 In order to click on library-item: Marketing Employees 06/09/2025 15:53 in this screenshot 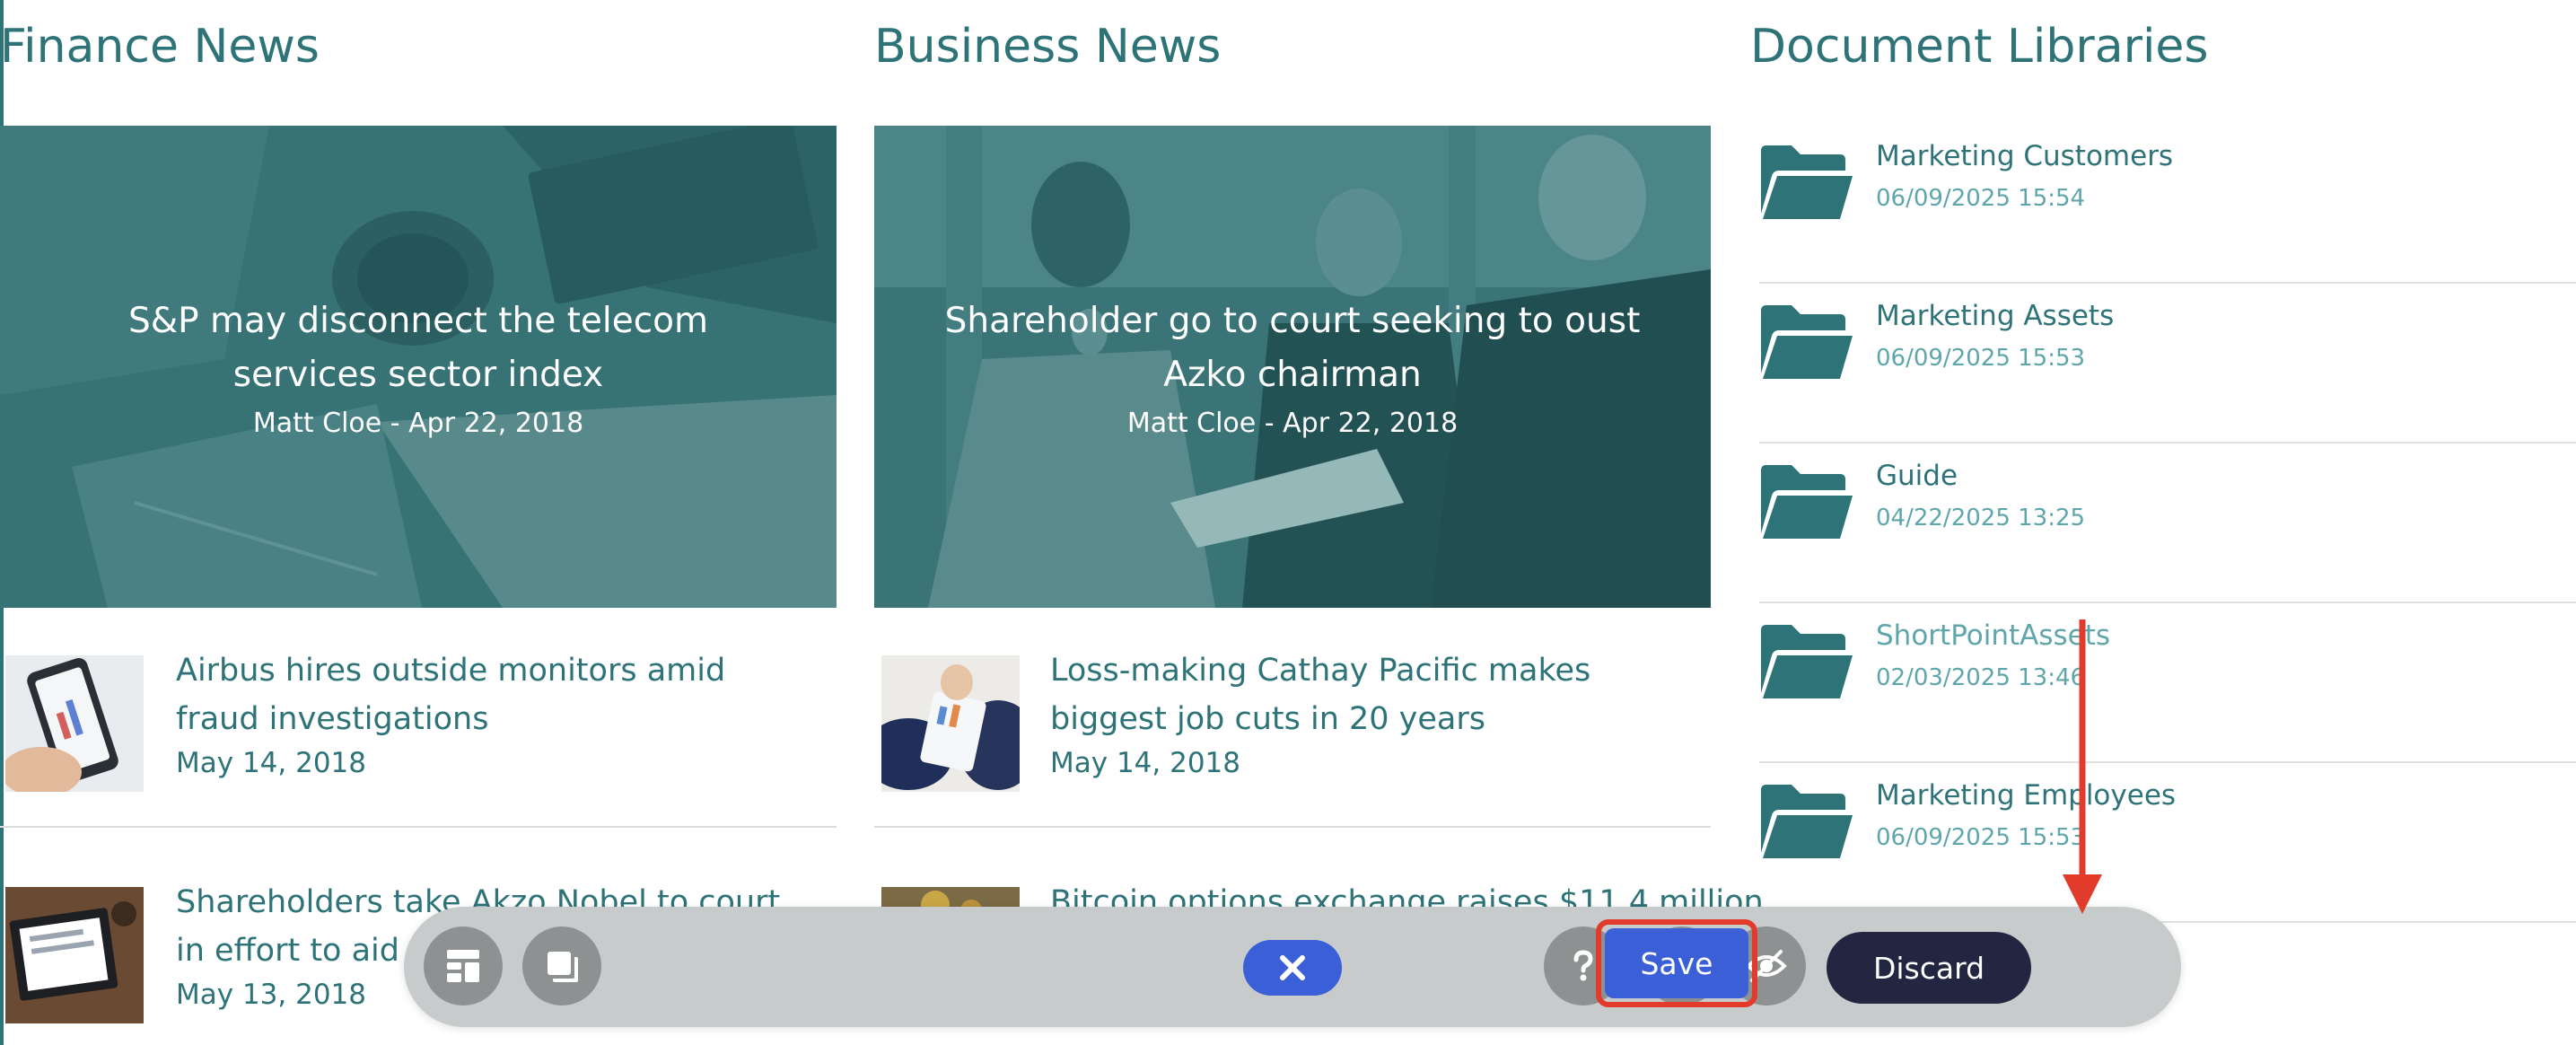, I will do `click(2163, 844)`.